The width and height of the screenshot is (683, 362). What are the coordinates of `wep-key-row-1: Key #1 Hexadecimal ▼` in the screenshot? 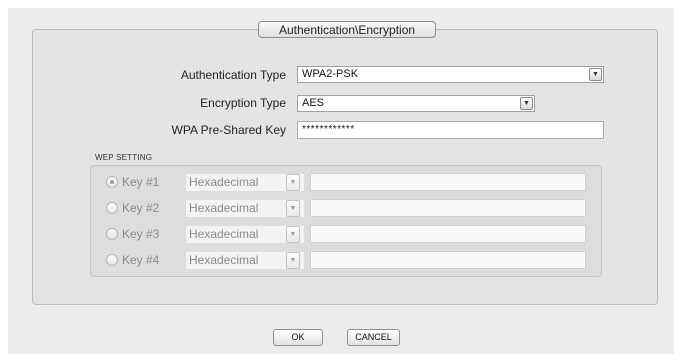 It's located at (348, 182).